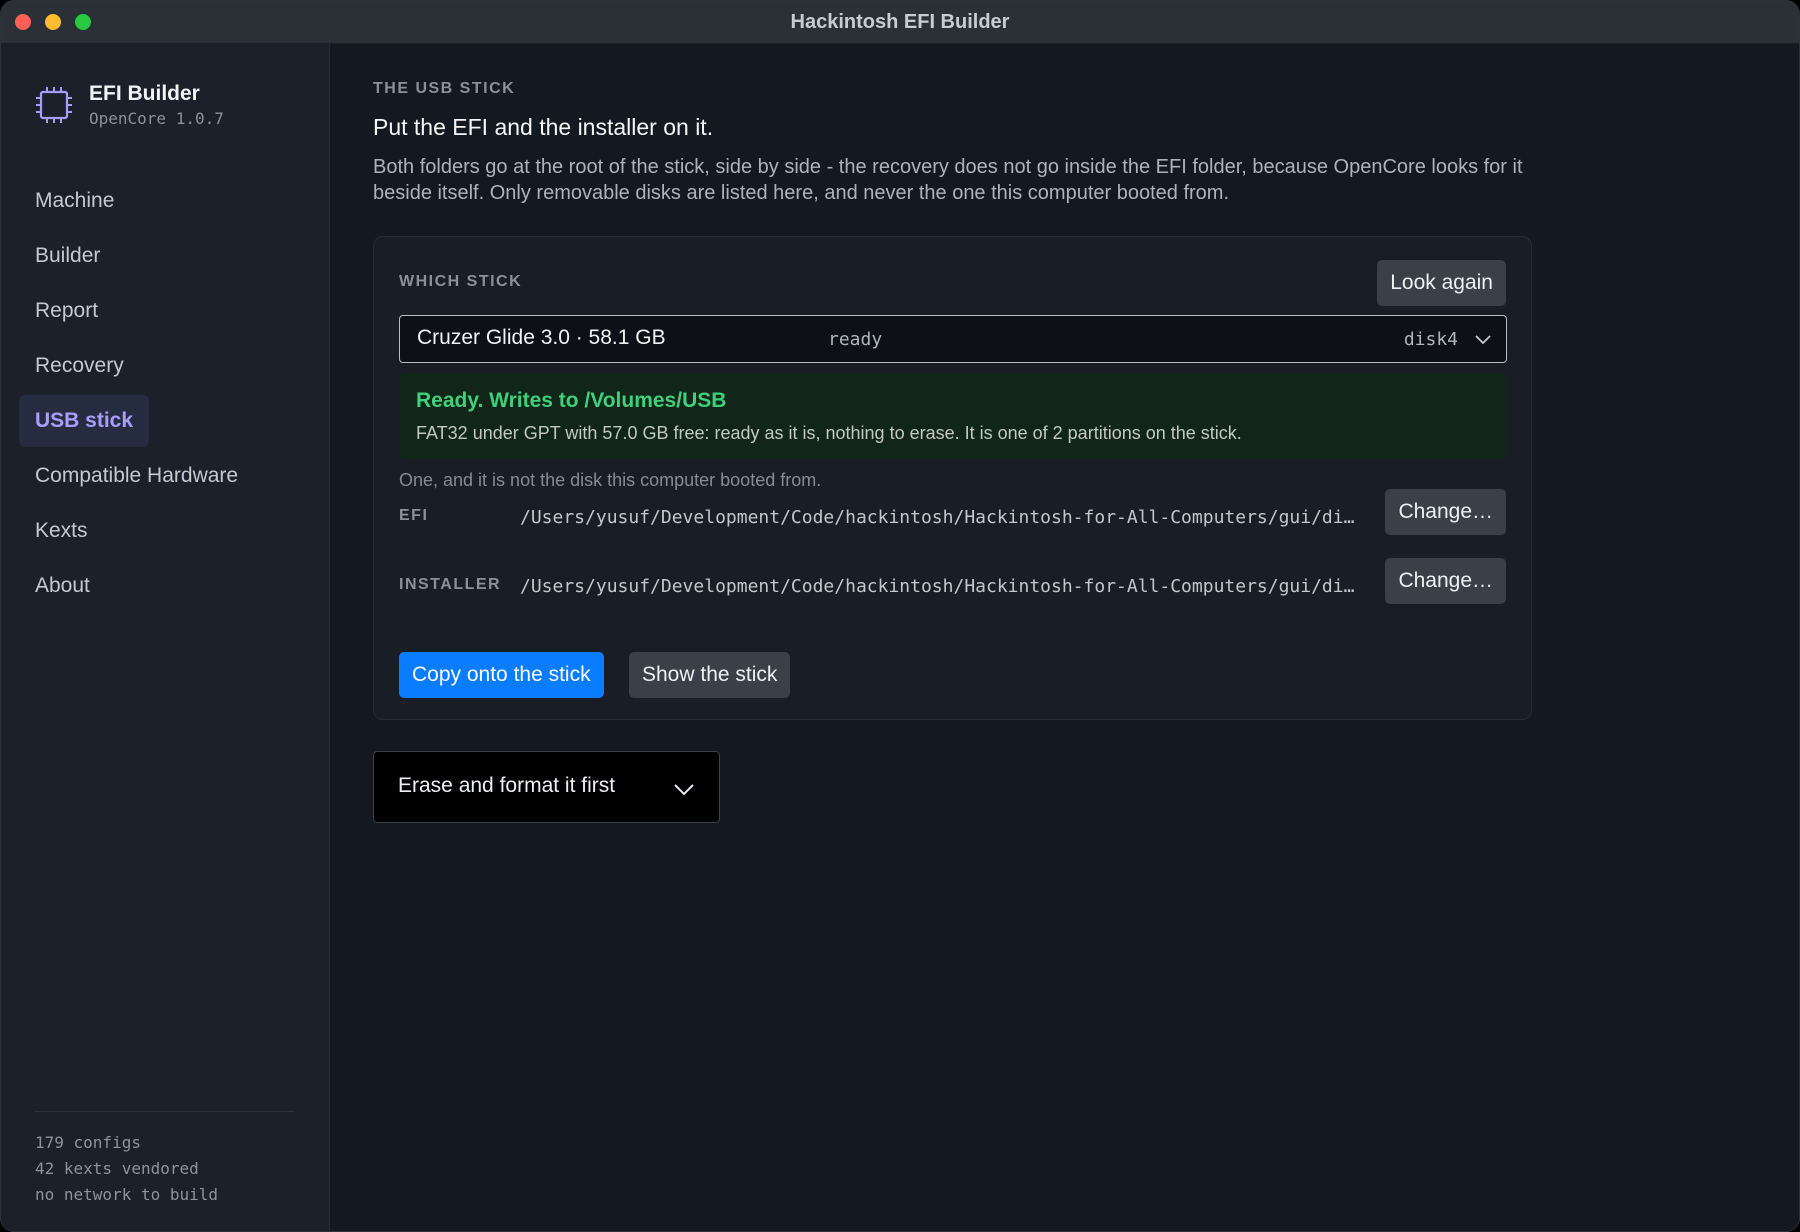 This screenshot has width=1800, height=1232. I want to click on stick-disk-id: disk4, so click(1430, 339).